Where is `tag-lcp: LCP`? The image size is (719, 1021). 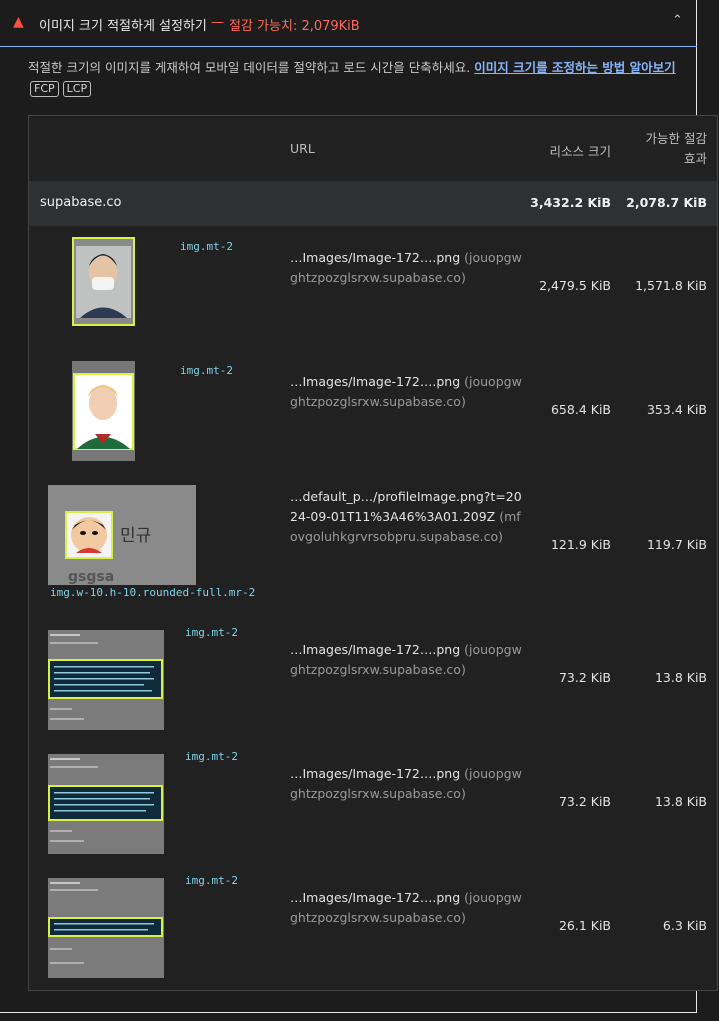 tag-lcp: LCP is located at coordinates (77, 89).